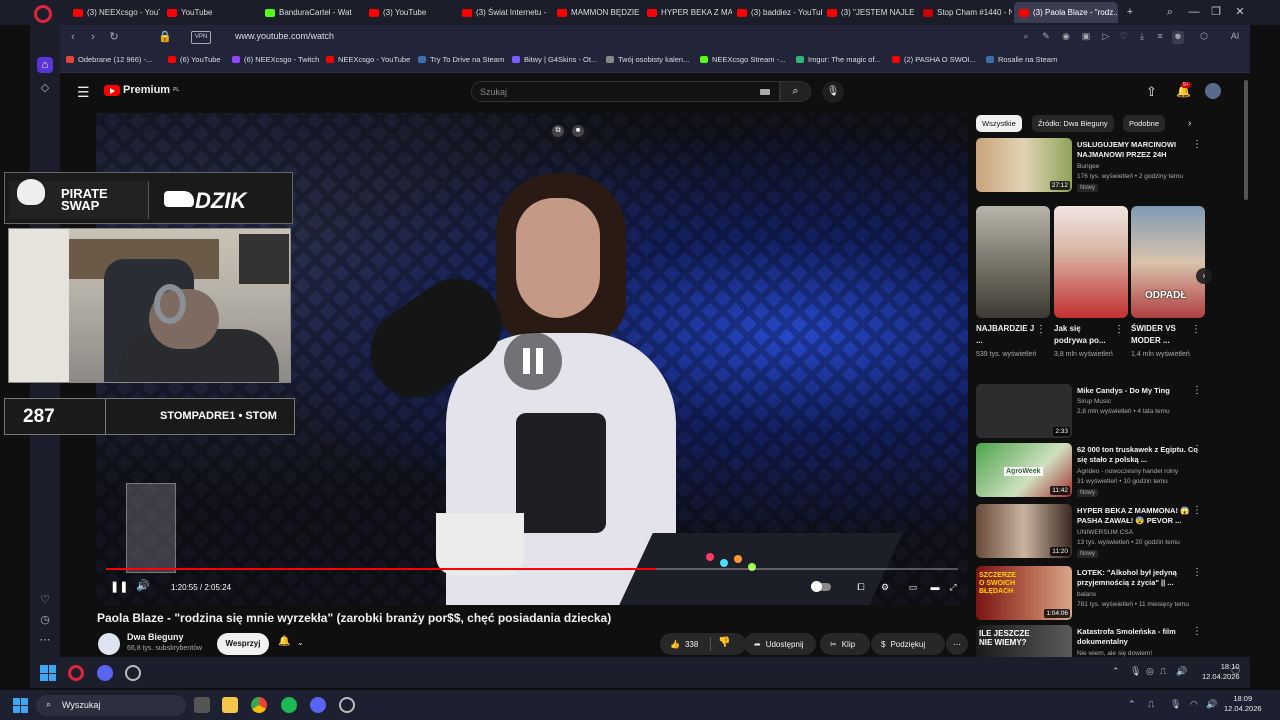 The width and height of the screenshot is (1280, 720). What do you see at coordinates (1116, 671) in the screenshot?
I see `chevron-up-icon: ⌃` at bounding box center [1116, 671].